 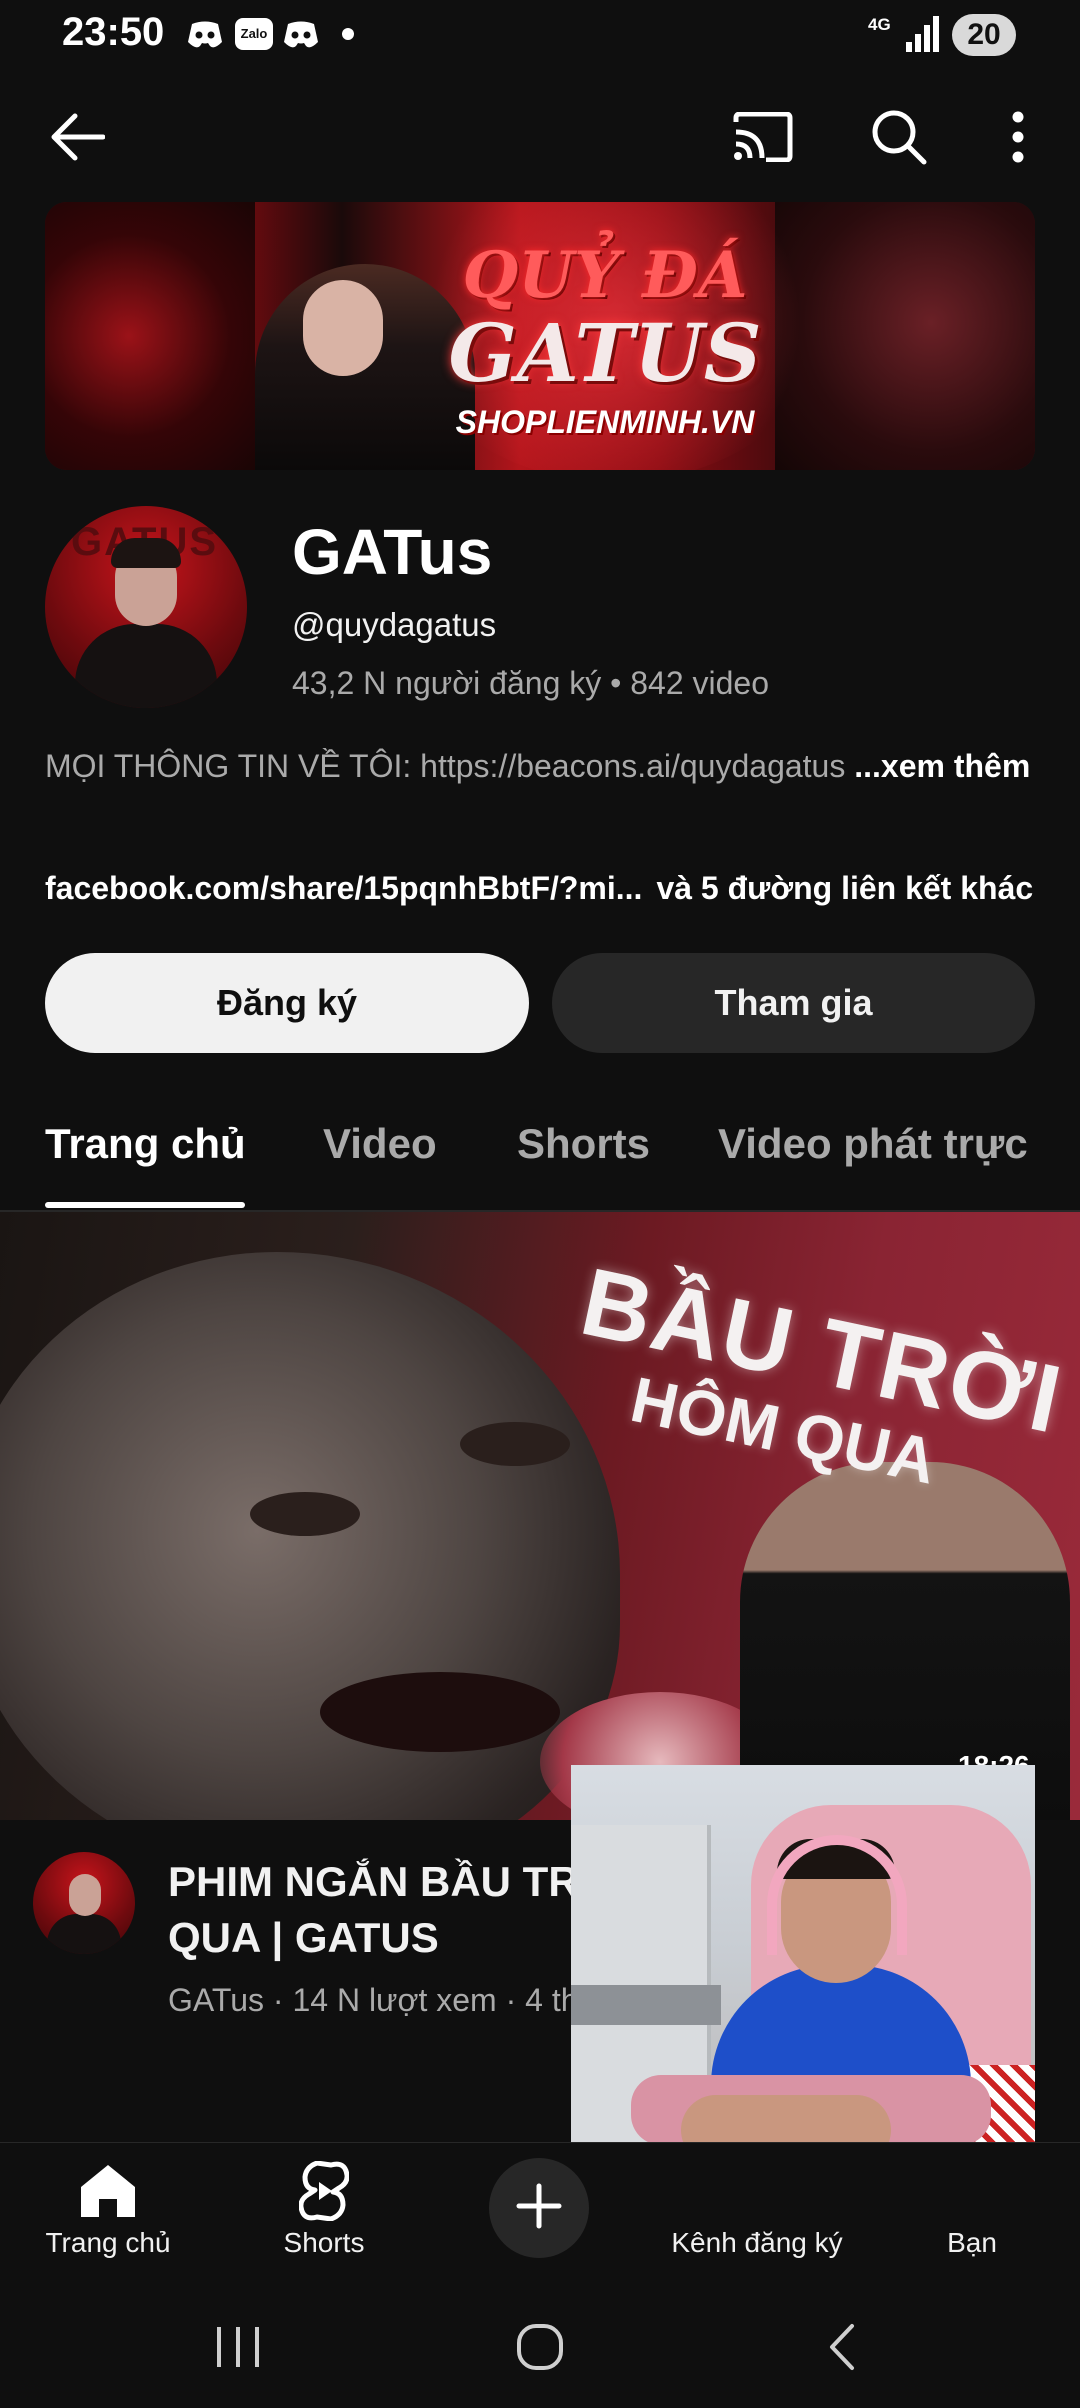 What do you see at coordinates (146, 607) in the screenshot?
I see `channel-avatar: GATUS` at bounding box center [146, 607].